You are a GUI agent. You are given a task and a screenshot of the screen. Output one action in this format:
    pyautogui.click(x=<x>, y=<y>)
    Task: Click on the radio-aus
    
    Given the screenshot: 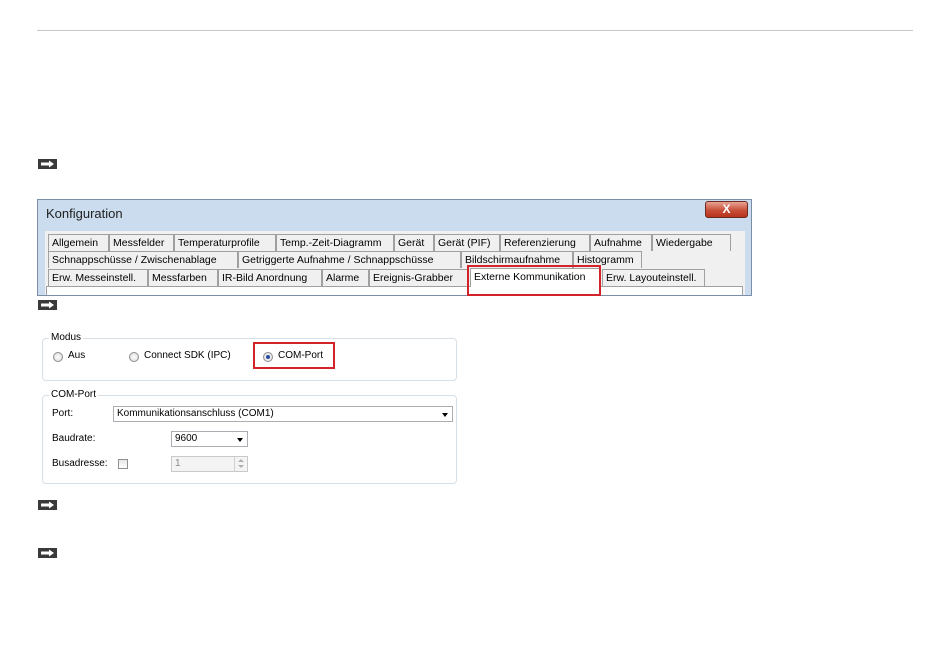 What is the action you would take?
    pyautogui.click(x=58, y=357)
    